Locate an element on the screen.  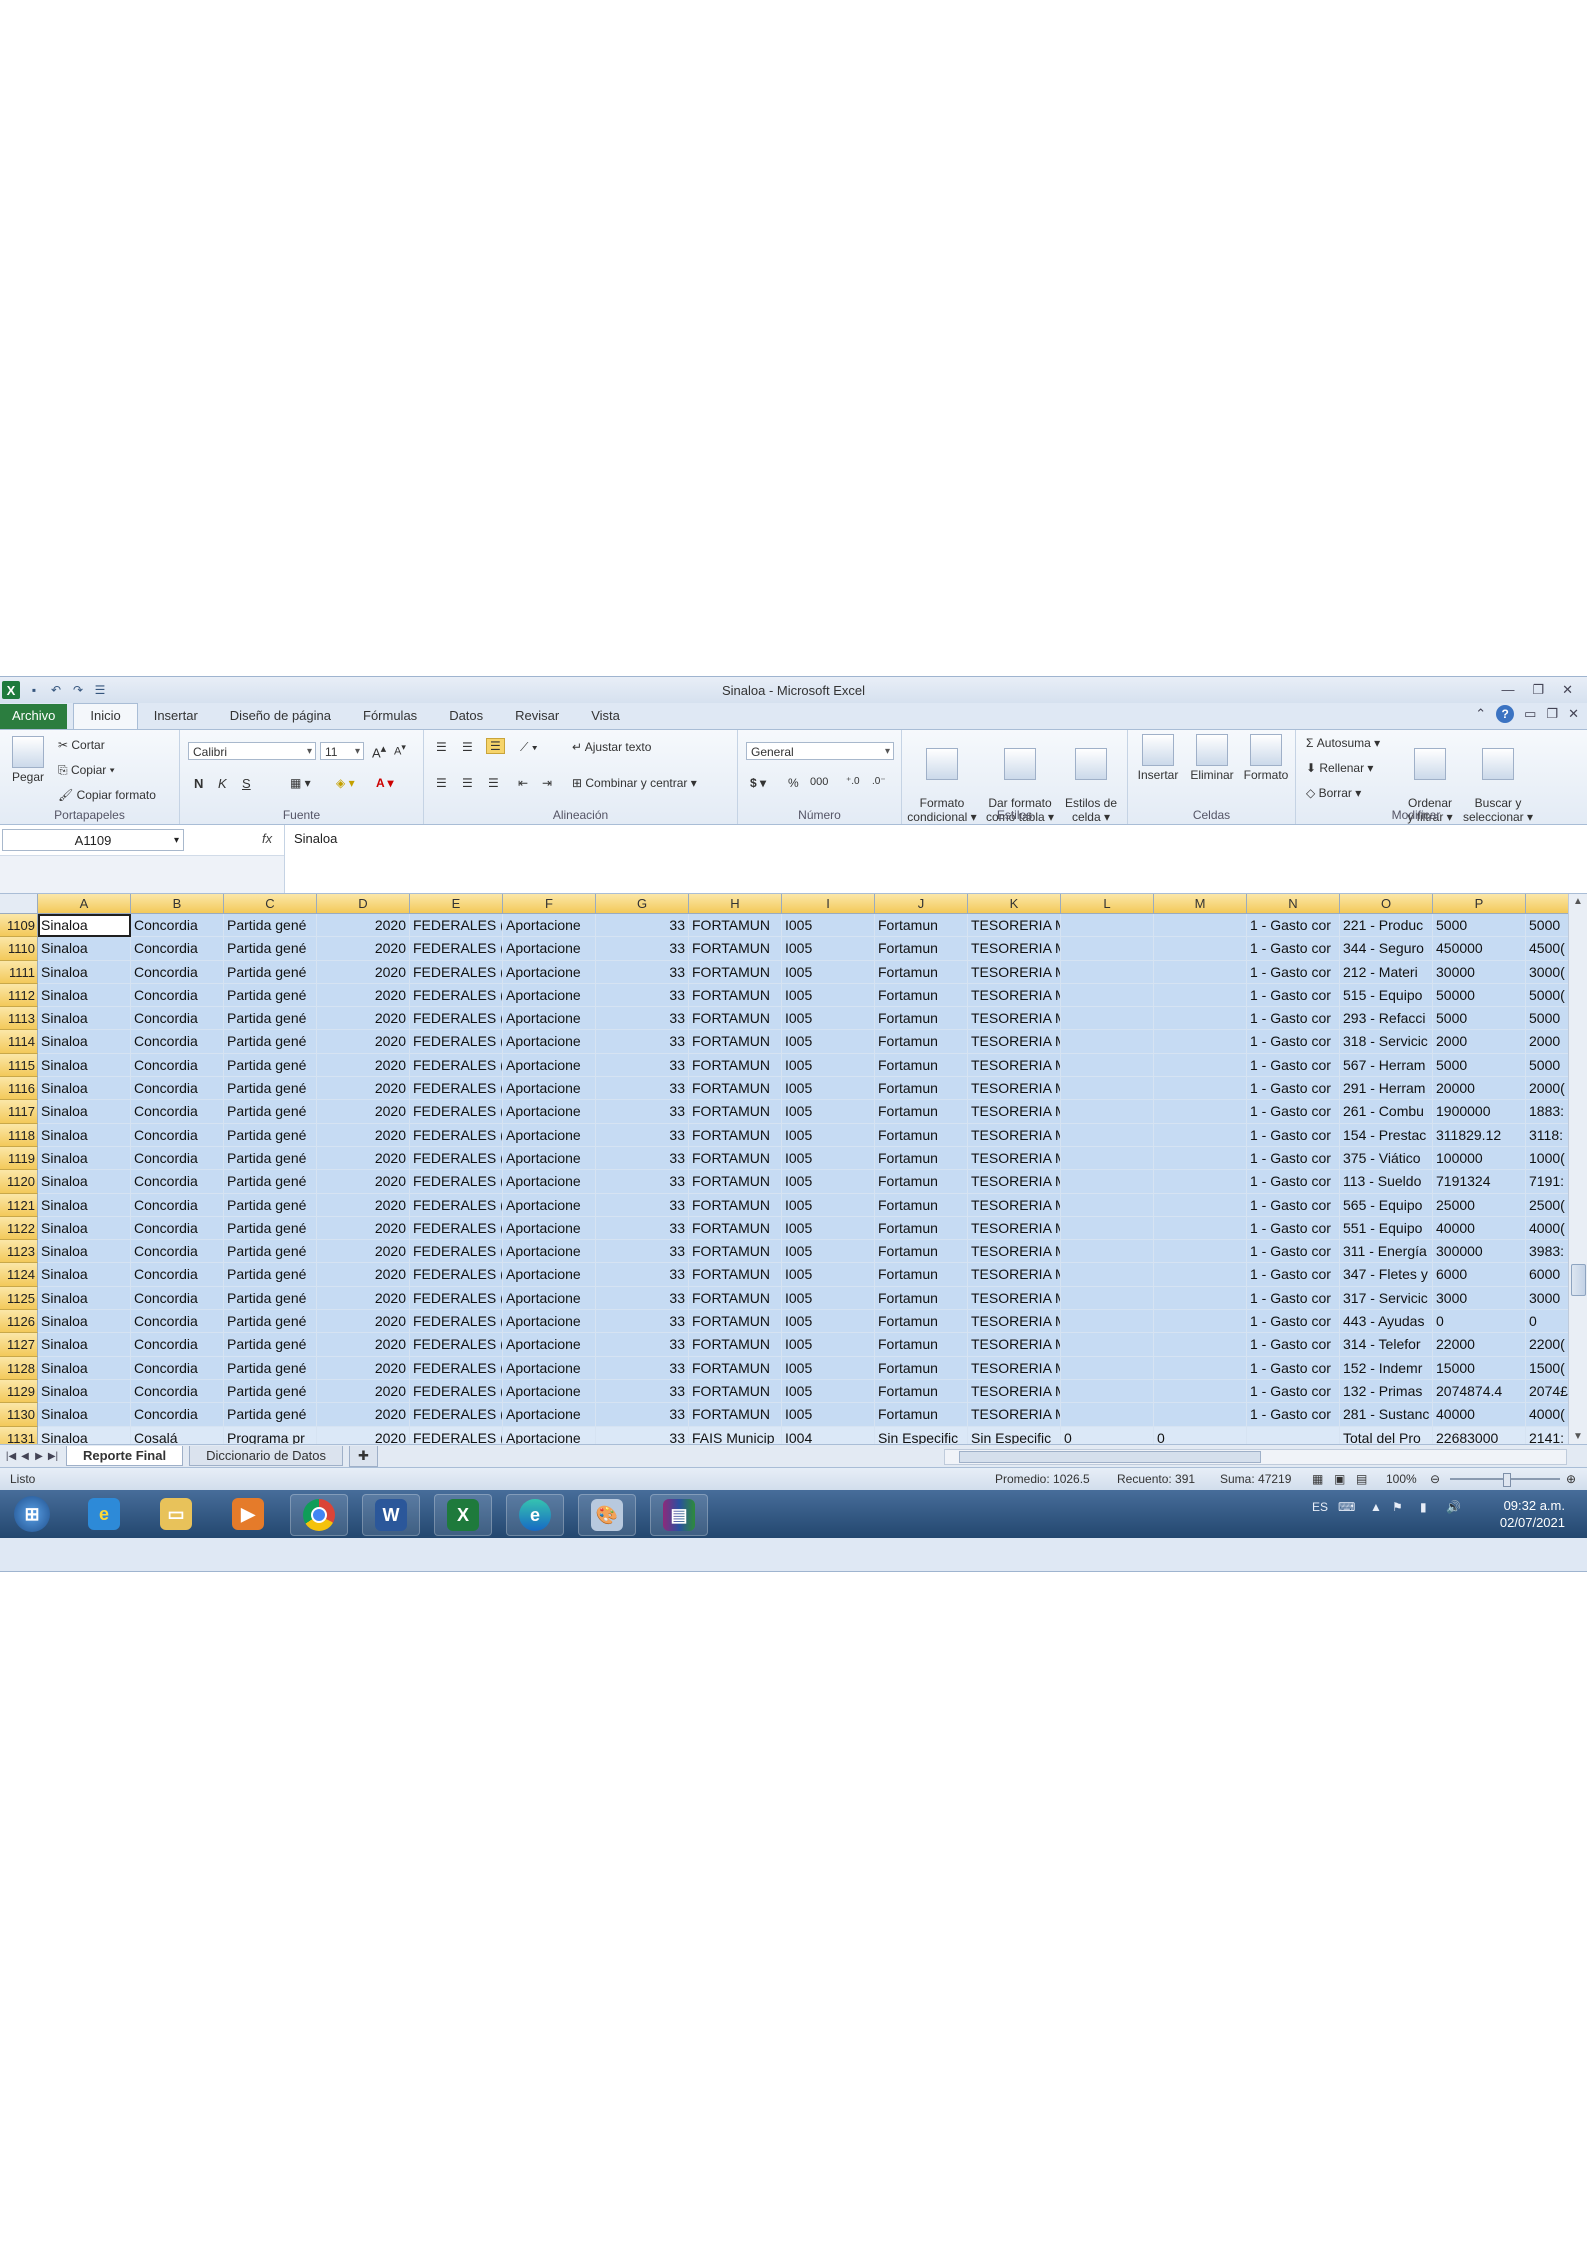
grid-cell: 567 - Herram is located at coordinates (1386, 1065).